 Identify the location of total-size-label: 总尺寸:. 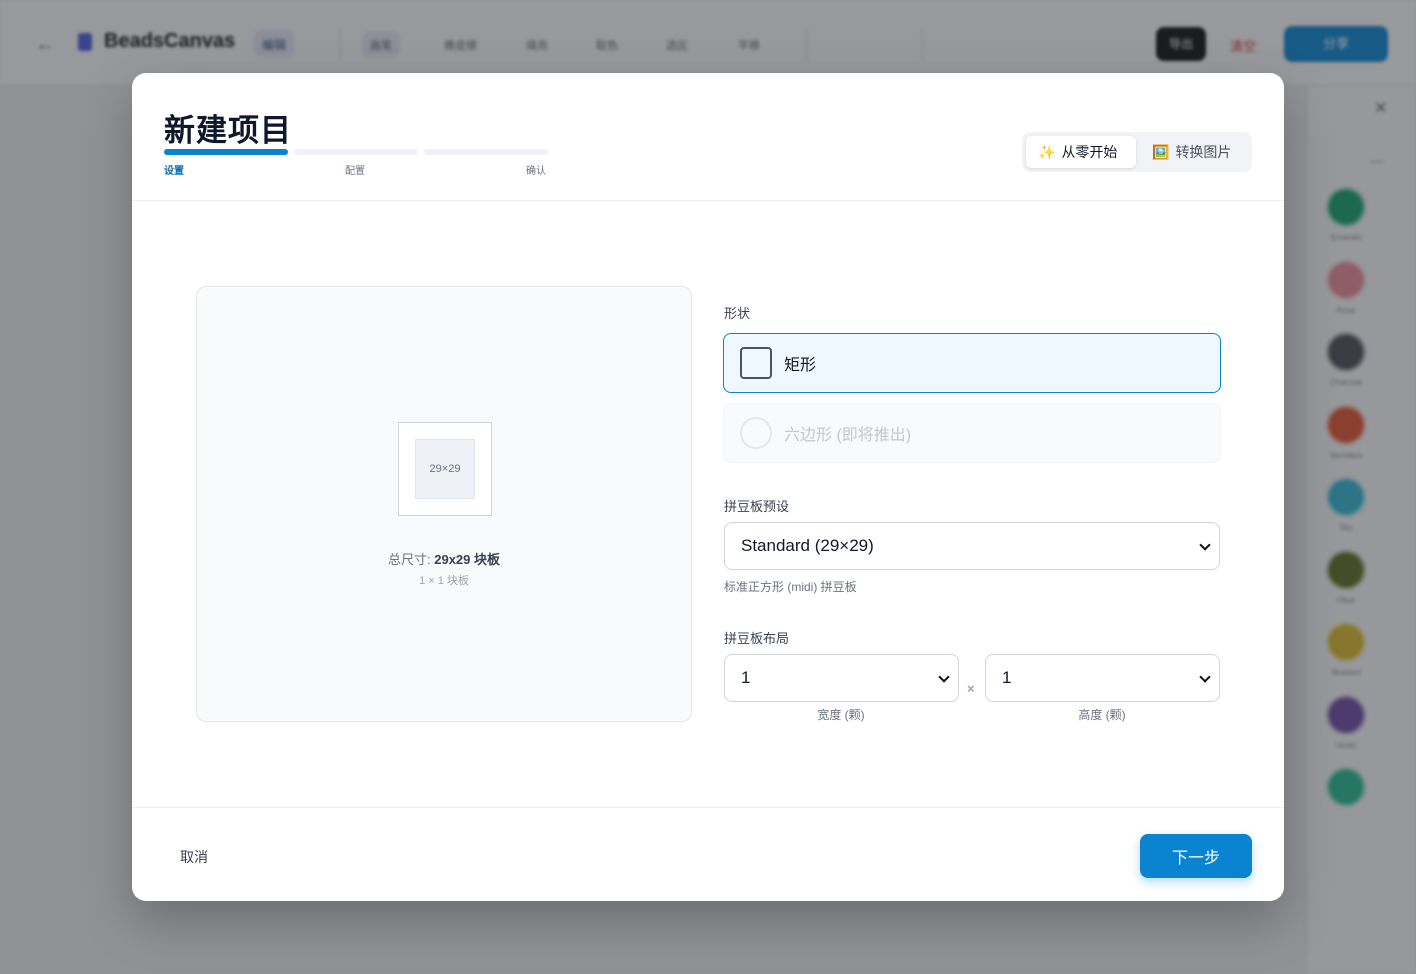
(411, 559).